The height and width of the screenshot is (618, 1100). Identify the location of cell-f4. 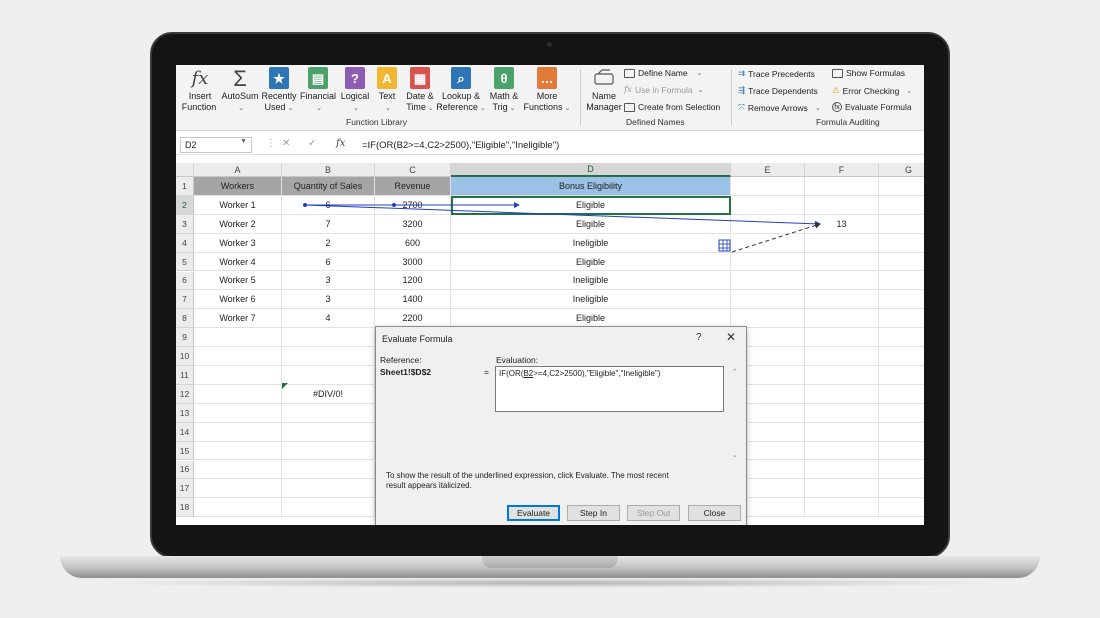
(842, 243).